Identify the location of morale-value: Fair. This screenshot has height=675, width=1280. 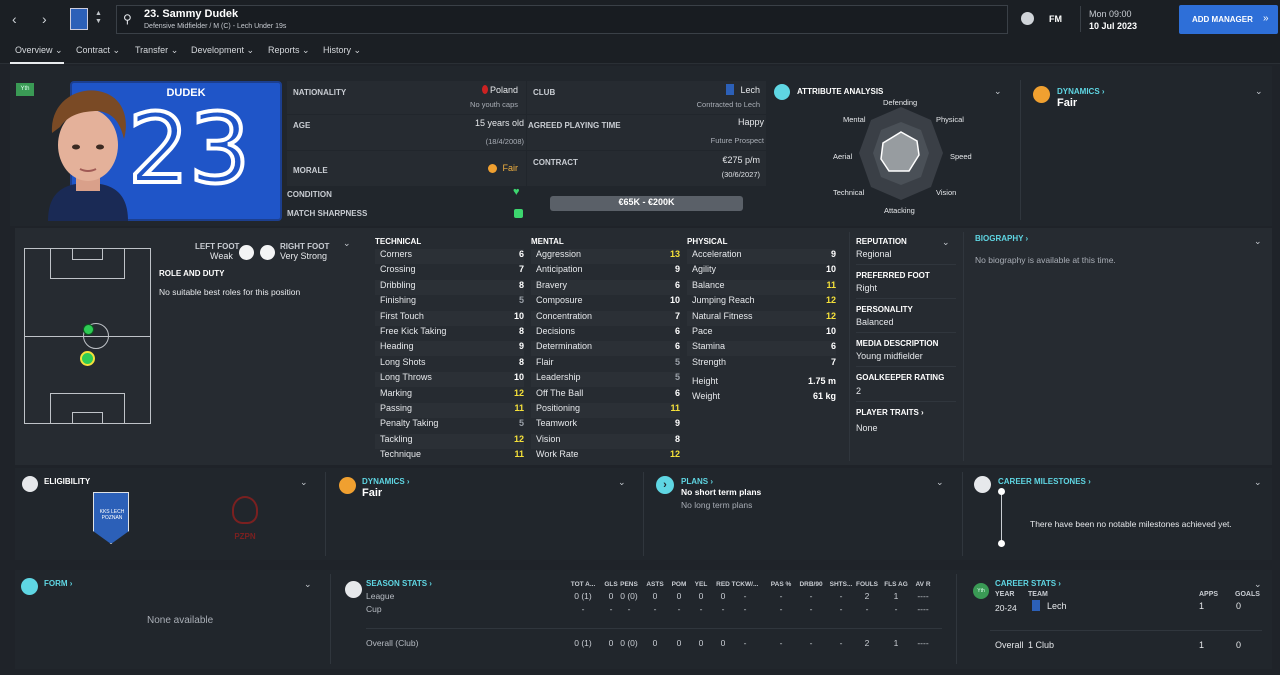
(511, 168).